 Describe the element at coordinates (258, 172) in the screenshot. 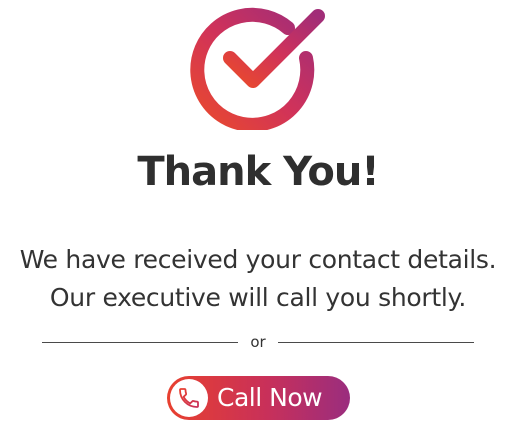

I see `page-title: Thank You!` at that location.